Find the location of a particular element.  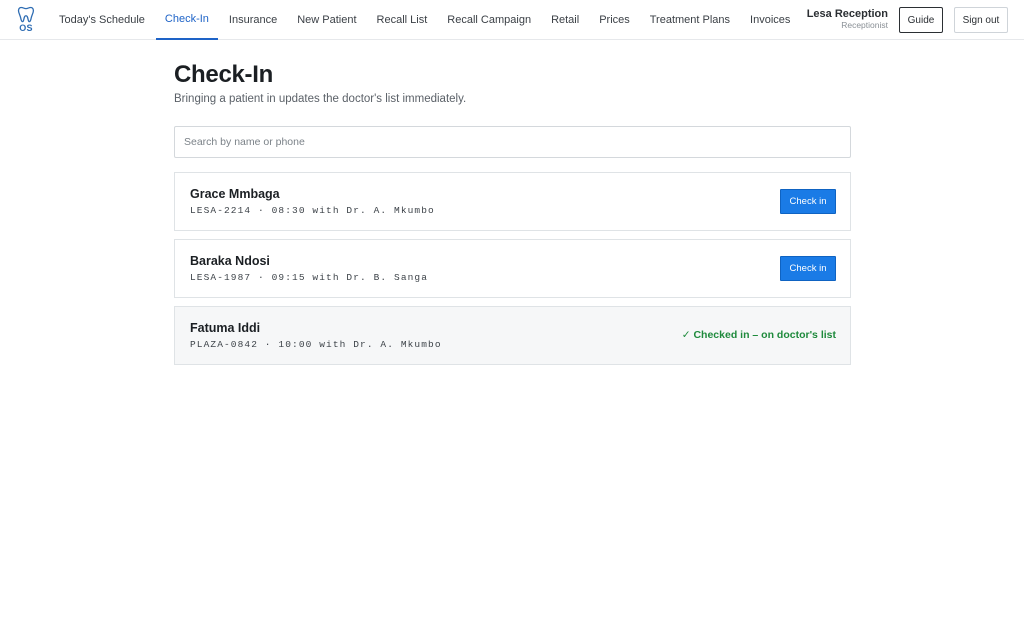

user-info: Lesa Reception Receptionist is located at coordinates (847, 19).